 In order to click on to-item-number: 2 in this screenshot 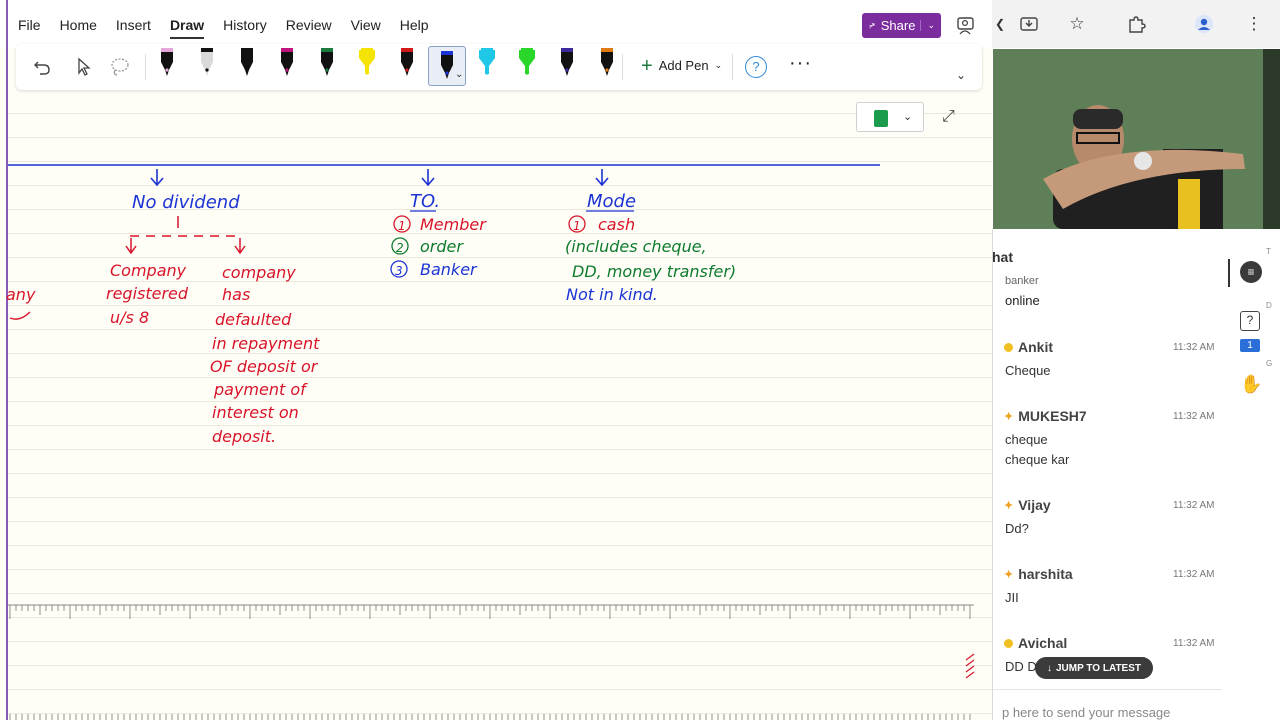, I will do `click(400, 248)`.